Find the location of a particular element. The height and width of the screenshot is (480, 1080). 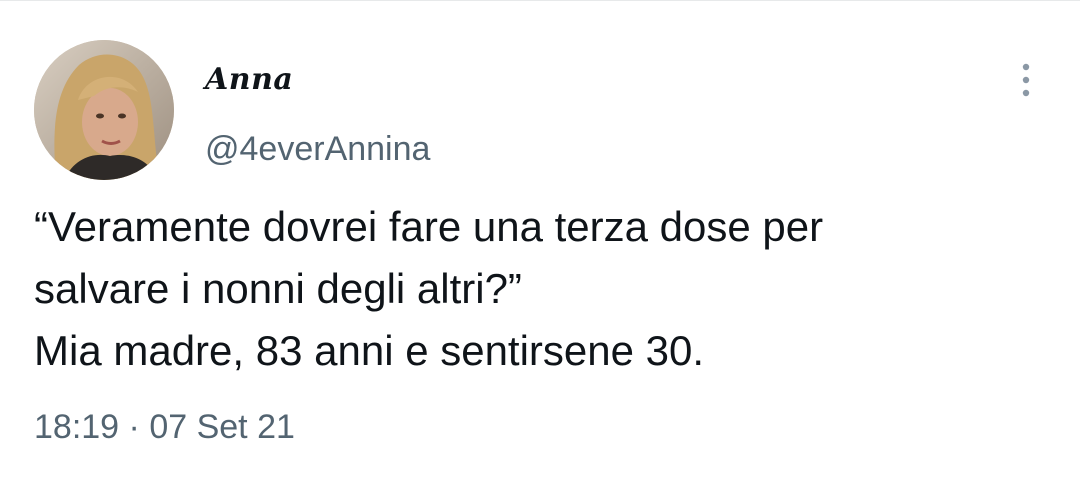

tweet-date-link: 07 Set 21 is located at coordinates (222, 427).